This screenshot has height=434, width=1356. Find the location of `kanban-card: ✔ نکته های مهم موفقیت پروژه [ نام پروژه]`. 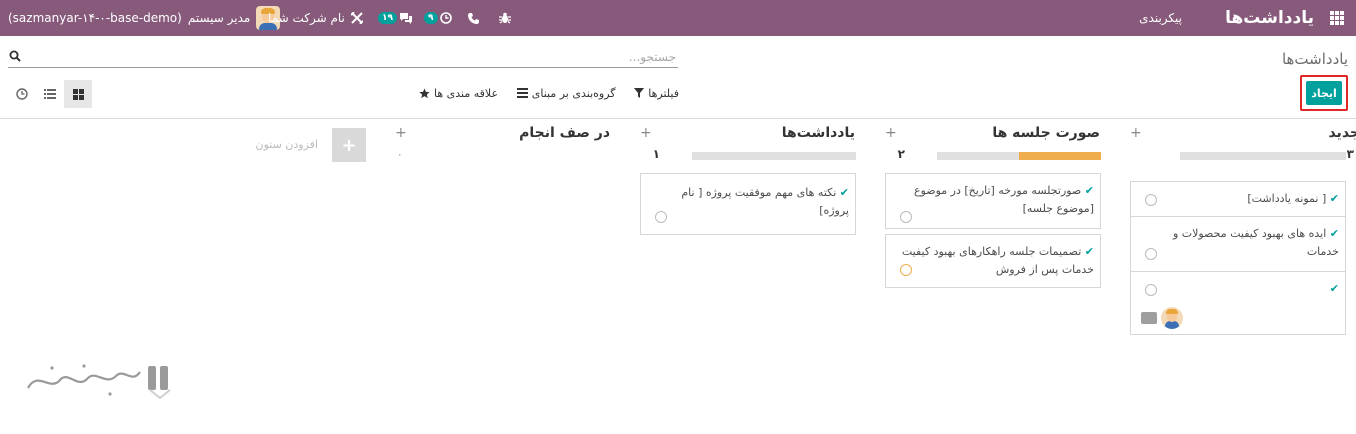

kanban-card: ✔ نکته های مهم موفقیت پروژه [ نام پروژه] is located at coordinates (748, 204).